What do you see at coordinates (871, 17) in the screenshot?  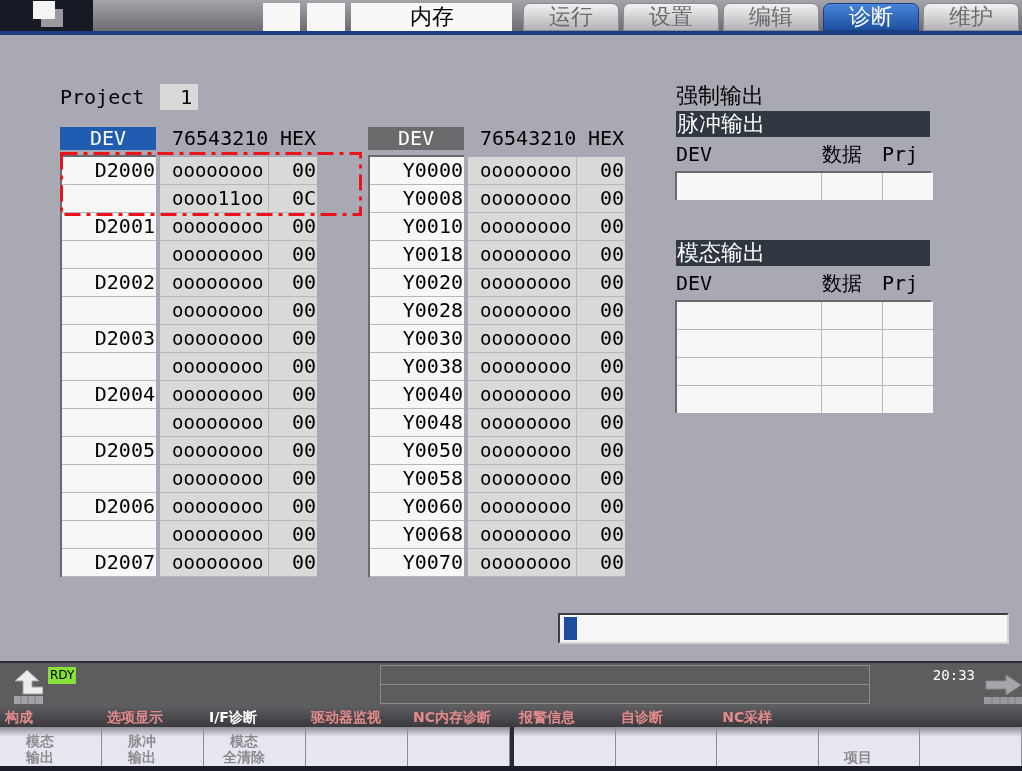 I see `tab: 诊断` at bounding box center [871, 17].